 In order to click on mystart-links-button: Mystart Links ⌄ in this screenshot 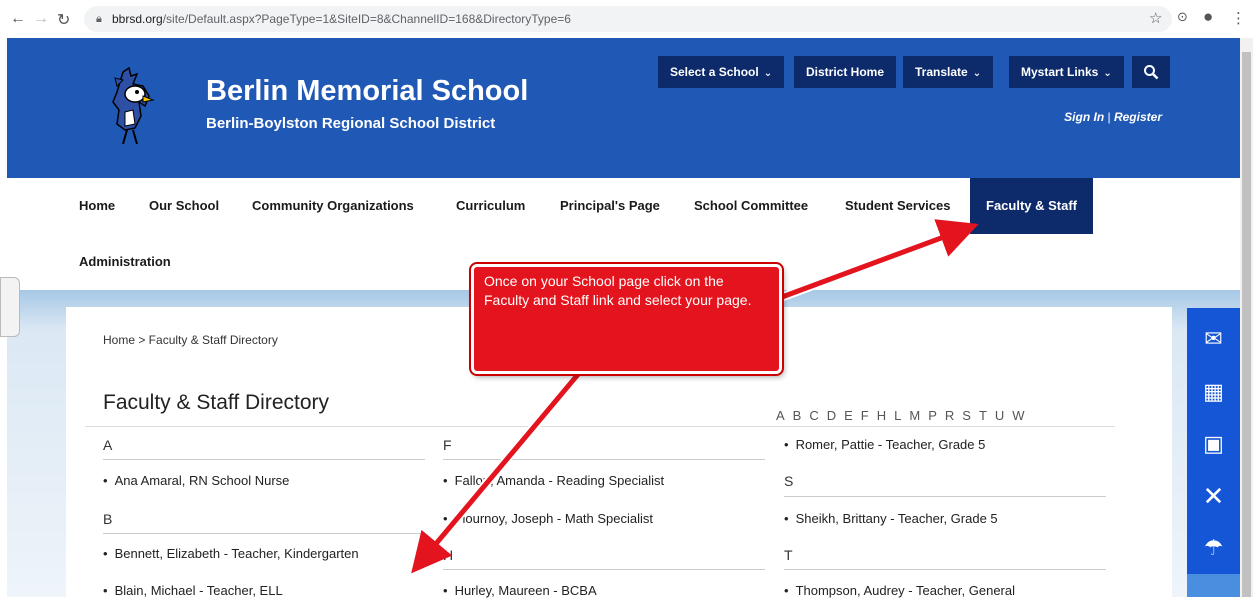, I will do `click(1066, 72)`.